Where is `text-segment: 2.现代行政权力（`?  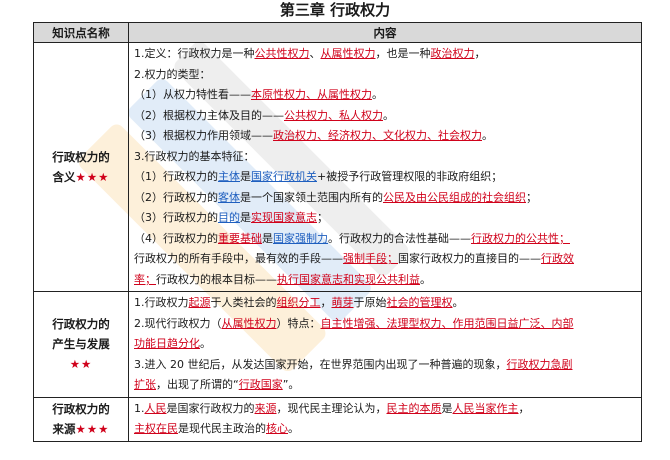
text-segment: 2.现代行政权力（ is located at coordinates (178, 323).